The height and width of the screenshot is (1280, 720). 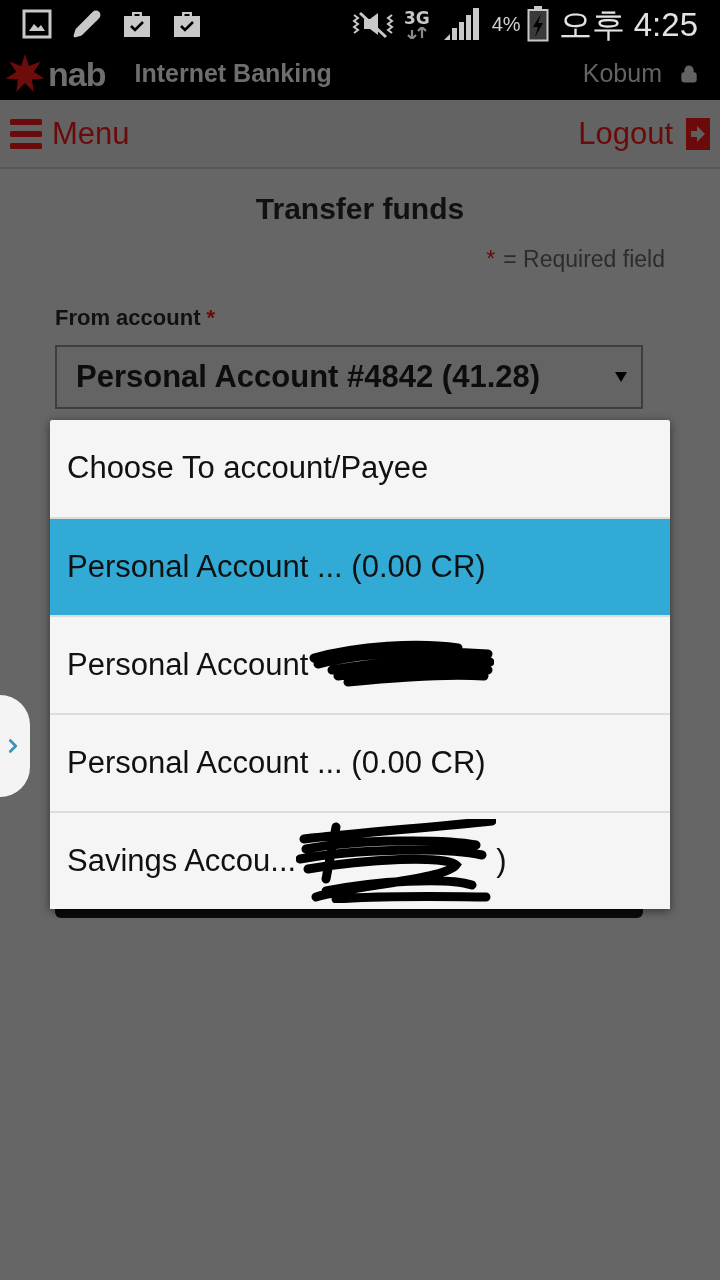 What do you see at coordinates (622, 74) in the screenshot?
I see `username-text: Kobum` at bounding box center [622, 74].